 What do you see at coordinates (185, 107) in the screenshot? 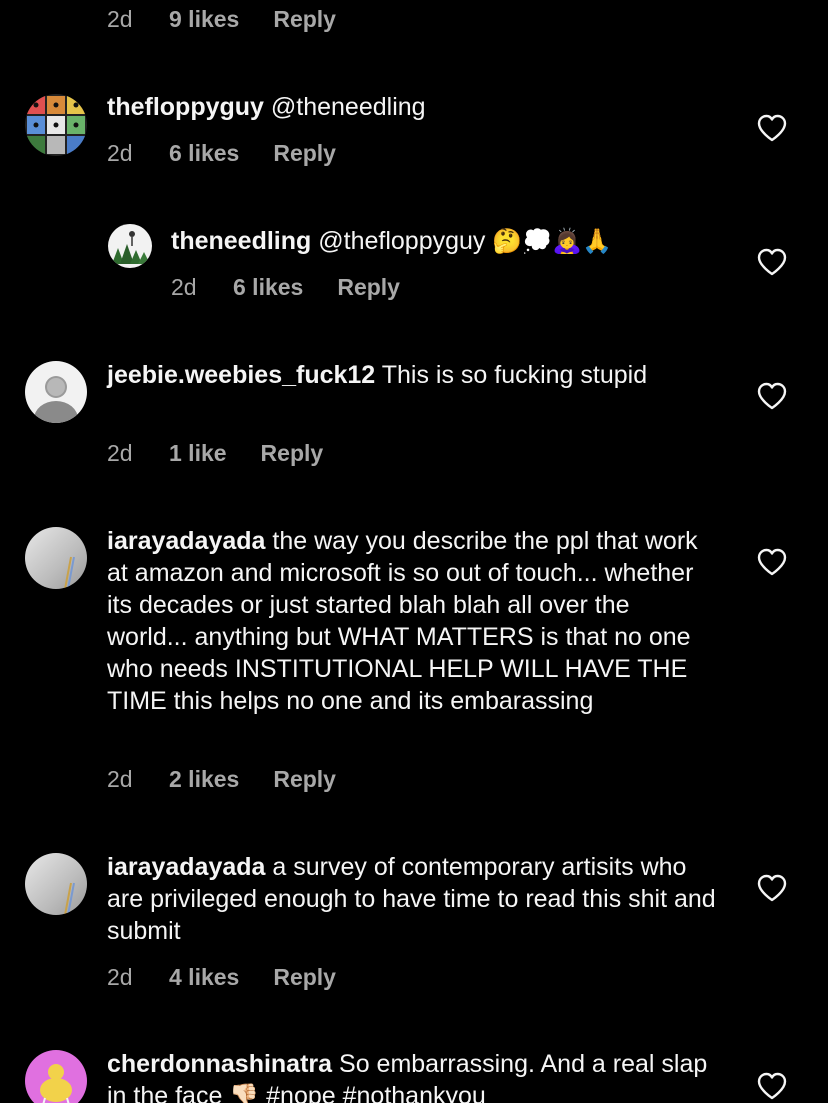
I see `comment-username: thefloppyguy` at bounding box center [185, 107].